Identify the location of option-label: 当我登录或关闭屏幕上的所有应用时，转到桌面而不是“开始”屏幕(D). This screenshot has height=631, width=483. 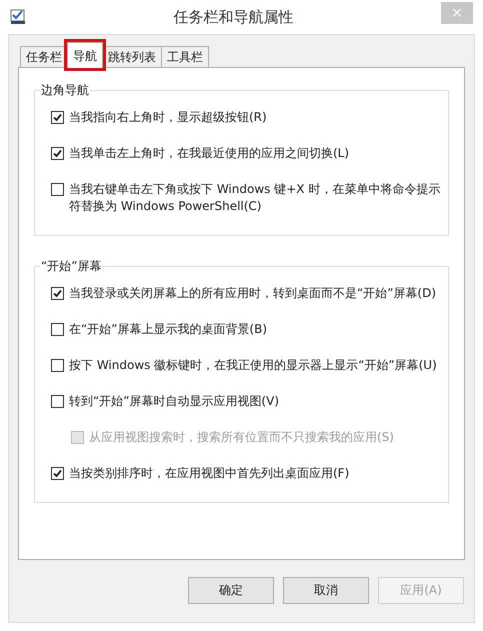
(252, 293).